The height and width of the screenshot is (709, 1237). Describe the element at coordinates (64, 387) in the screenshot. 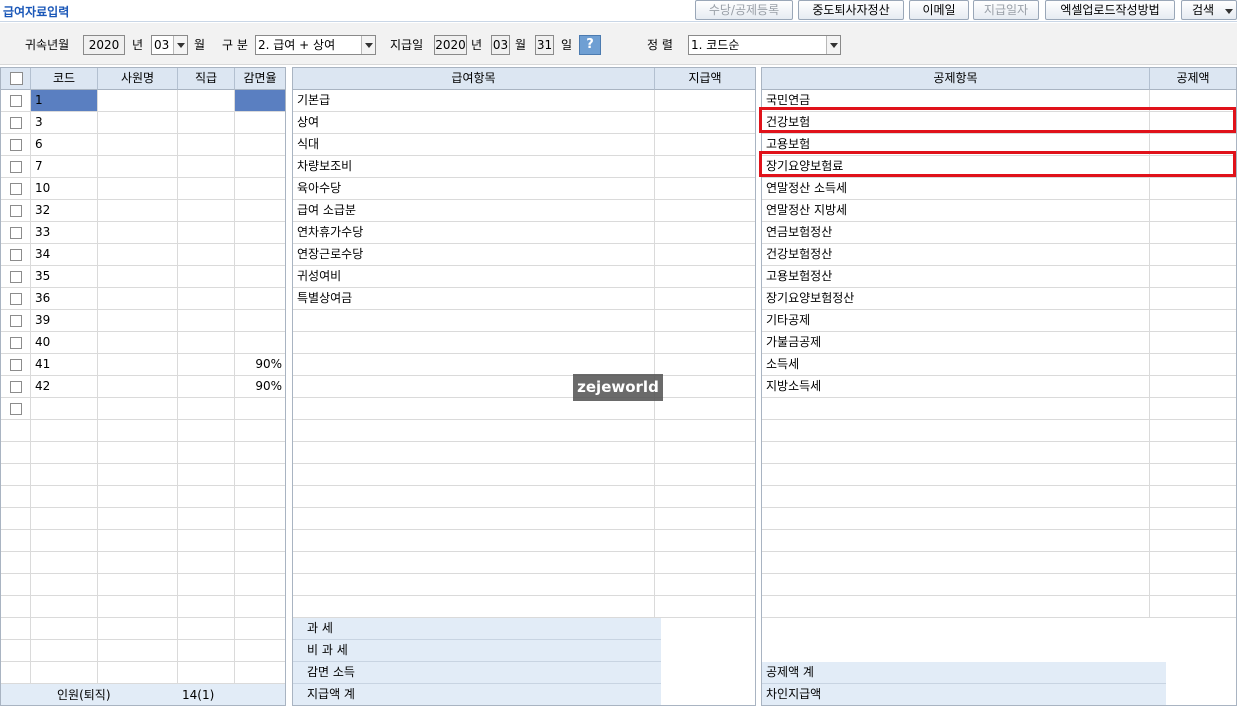

I see `employee-code: 42` at that location.